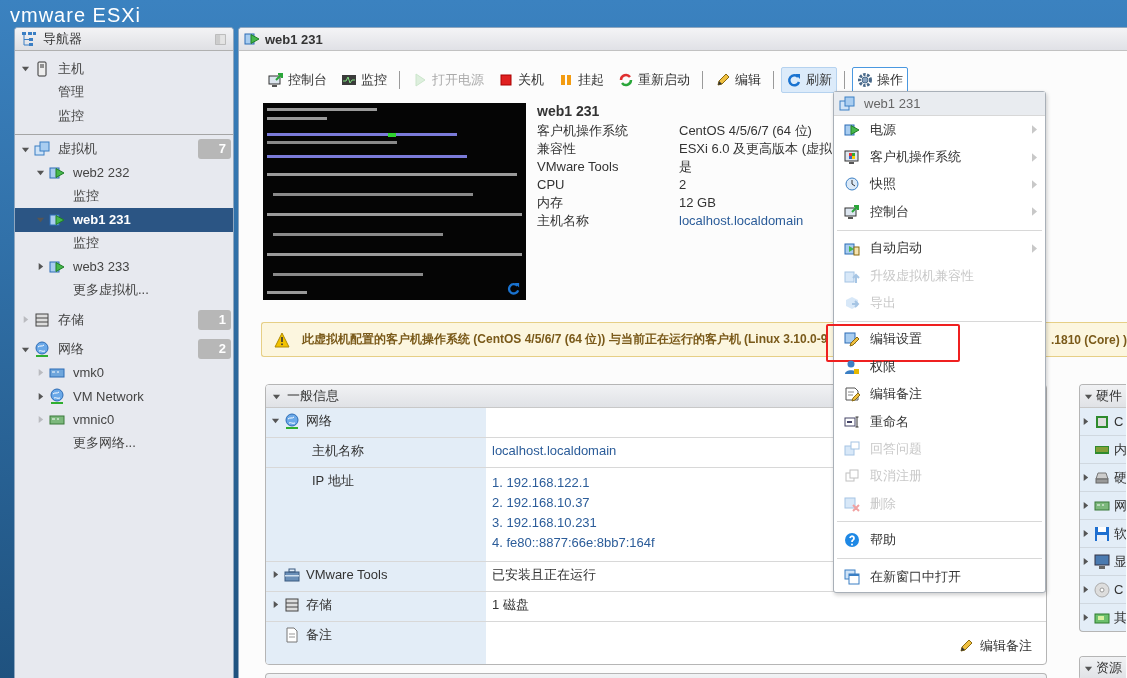  Describe the element at coordinates (939, 421) in the screenshot. I see `menu-item: 重命名` at that location.